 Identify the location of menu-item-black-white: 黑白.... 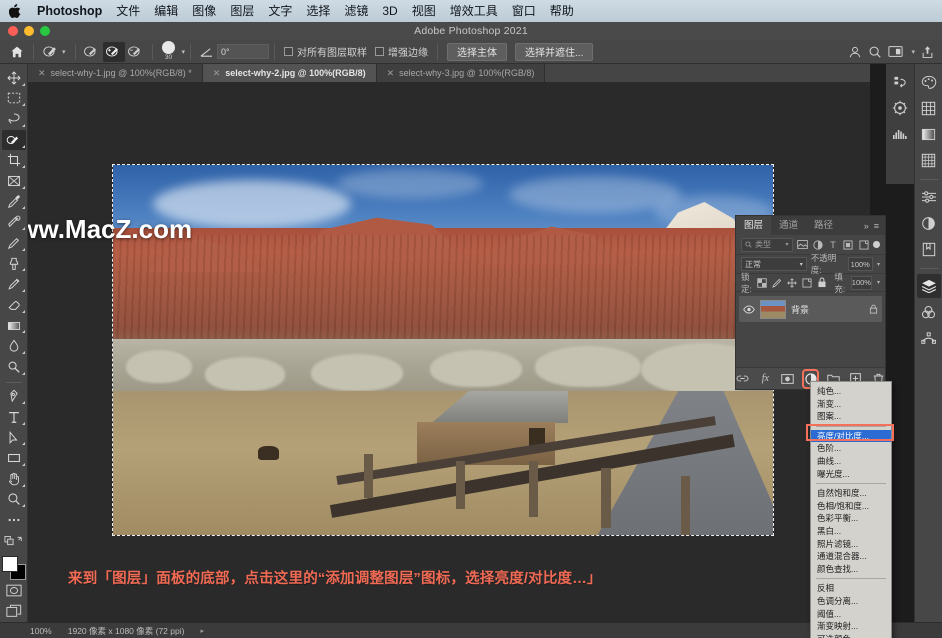
(851, 531).